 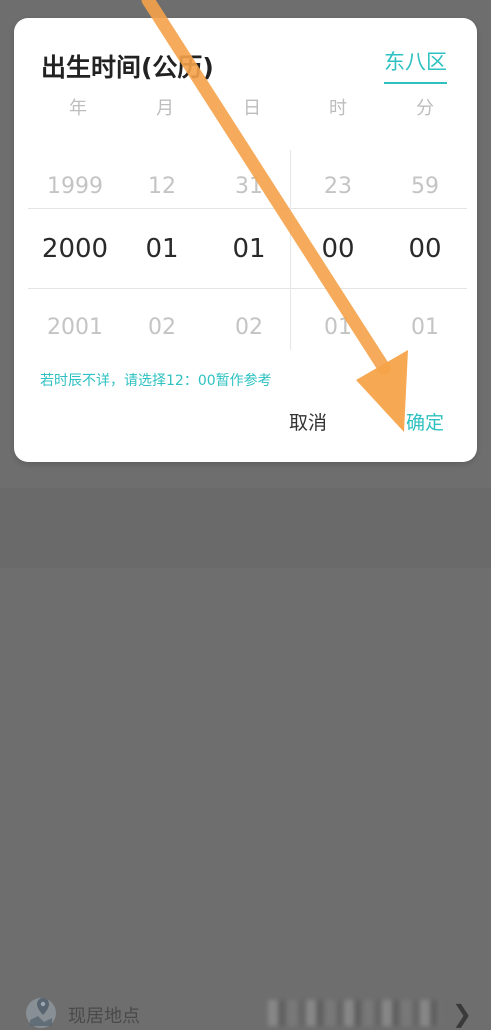 I want to click on column-header-day: 日, so click(x=252, y=108).